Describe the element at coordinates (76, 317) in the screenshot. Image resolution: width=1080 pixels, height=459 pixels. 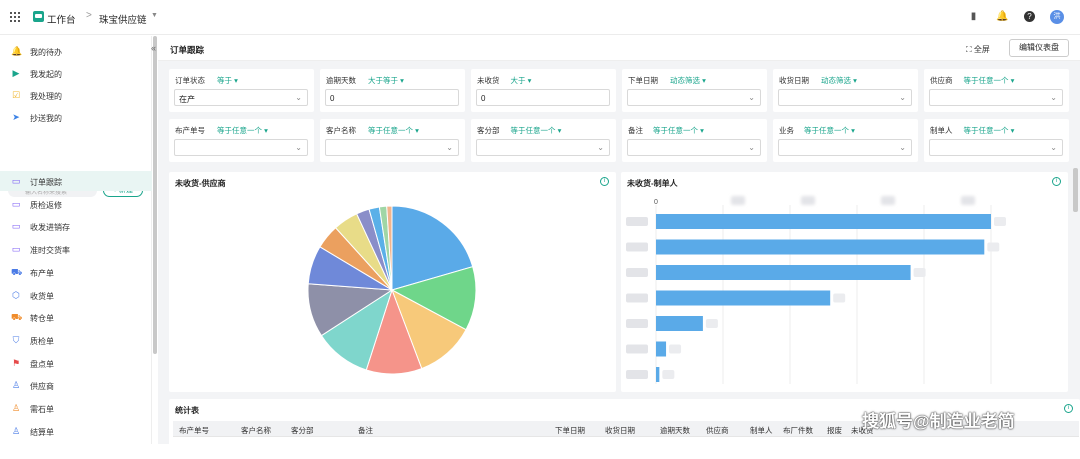
I see `sidebar-nav-item: ⛟ 转仓单` at that location.